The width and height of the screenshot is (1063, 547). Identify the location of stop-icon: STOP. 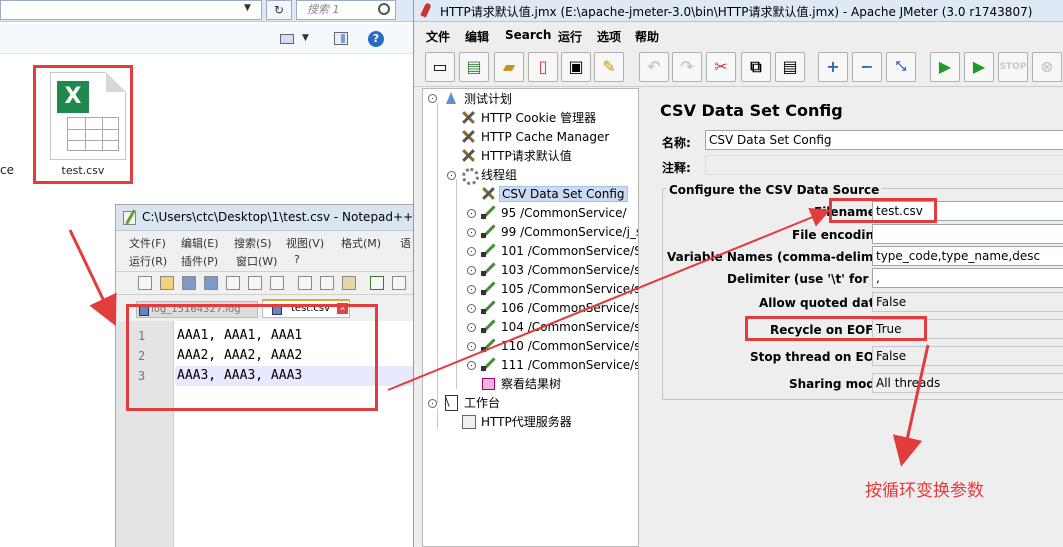
(1013, 67).